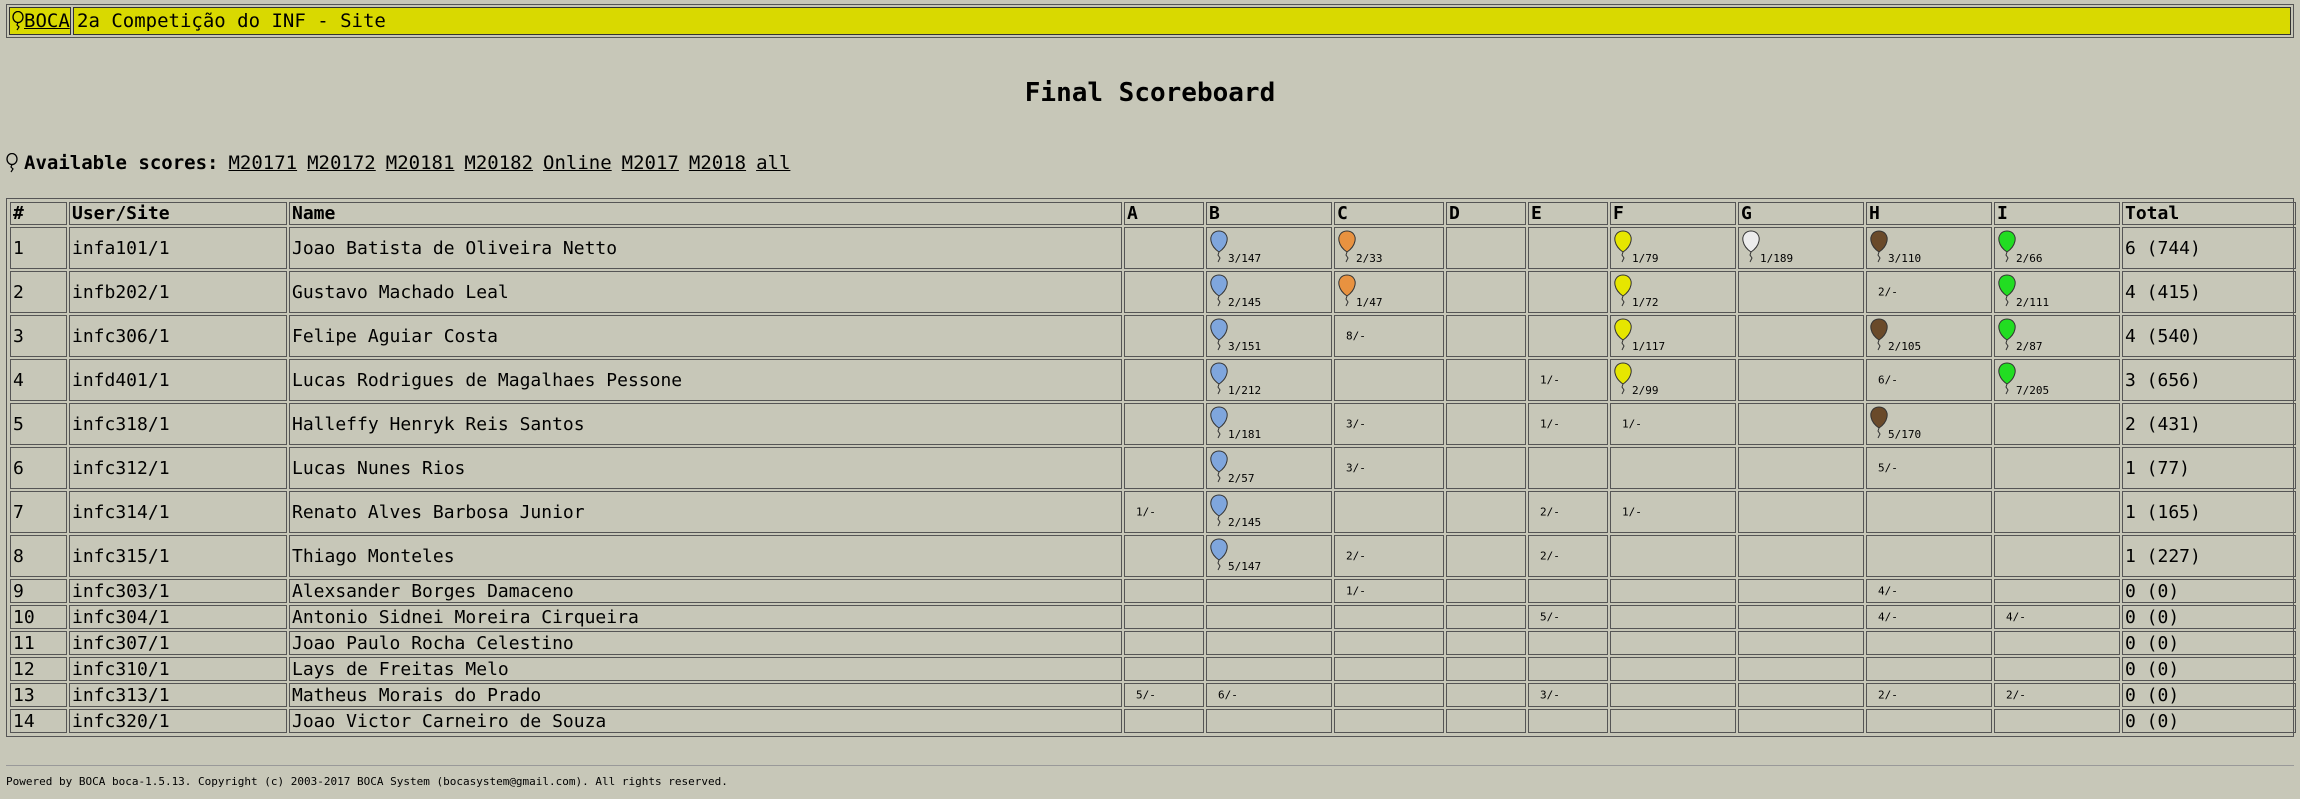 The image size is (2300, 799). What do you see at coordinates (178, 424) in the screenshot?
I see `user-site-cell: infc318/1` at bounding box center [178, 424].